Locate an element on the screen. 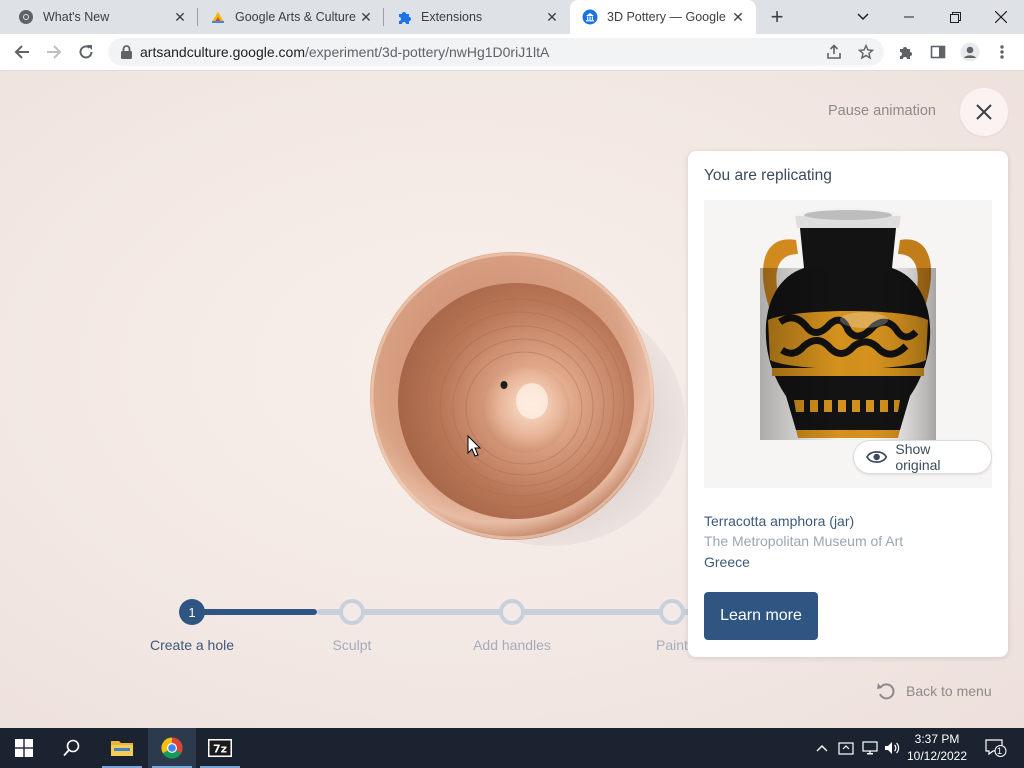  network-icon is located at coordinates (870, 748).